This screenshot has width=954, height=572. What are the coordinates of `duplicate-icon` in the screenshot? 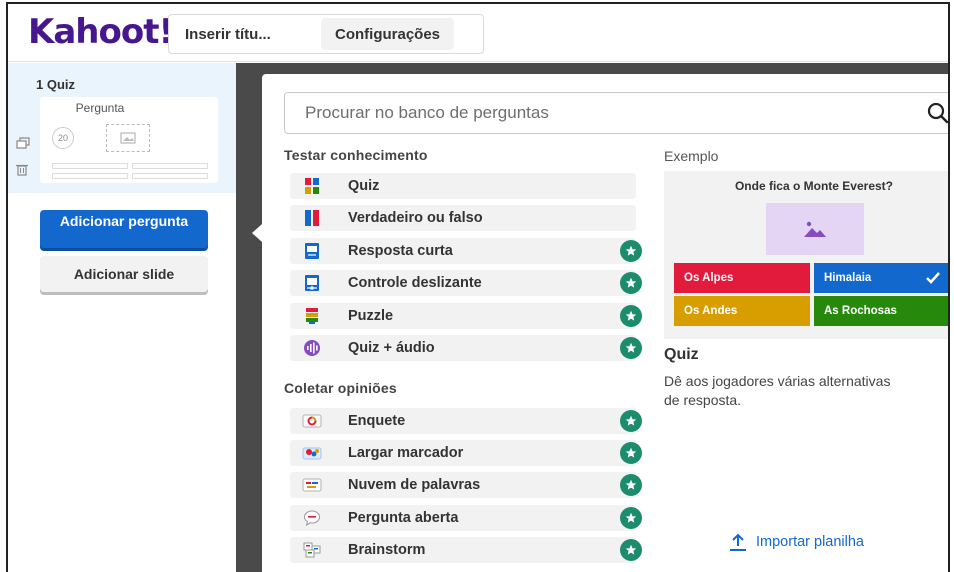 It's located at (23, 143).